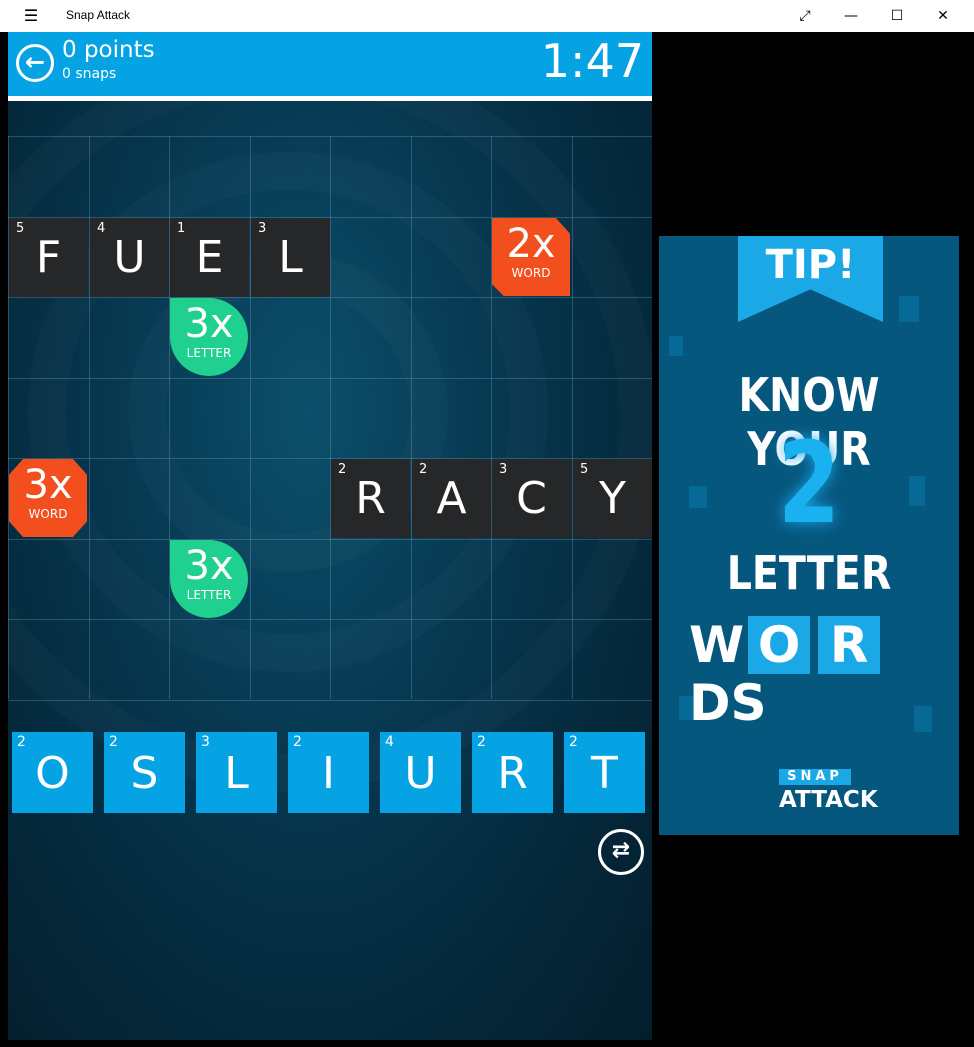  I want to click on snap-attack-logo: SNAP ATTACK, so click(828, 795).